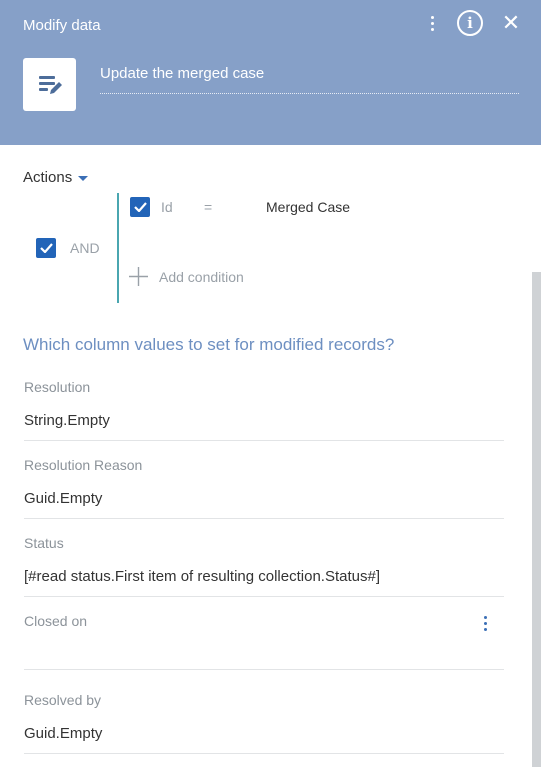 The width and height of the screenshot is (541, 767). I want to click on condition-column: Id, so click(167, 207).